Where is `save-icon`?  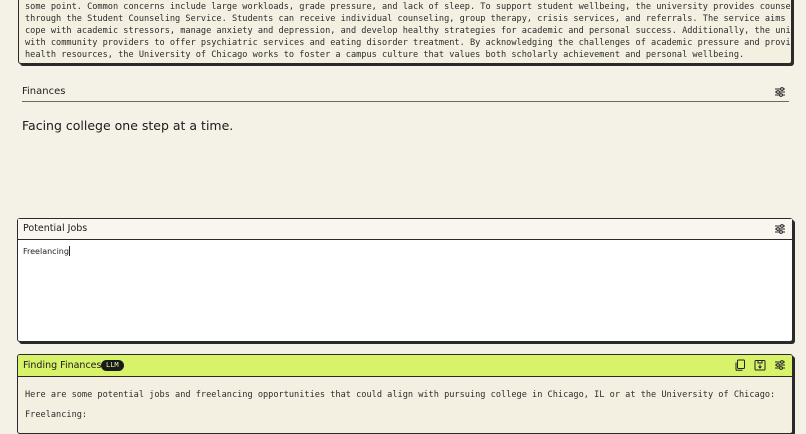
save-icon is located at coordinates (760, 365).